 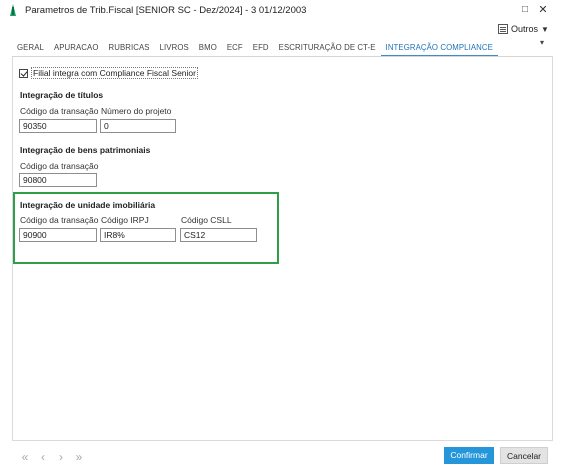 I want to click on tabs-scroll-down-icon: ▾, so click(x=542, y=42).